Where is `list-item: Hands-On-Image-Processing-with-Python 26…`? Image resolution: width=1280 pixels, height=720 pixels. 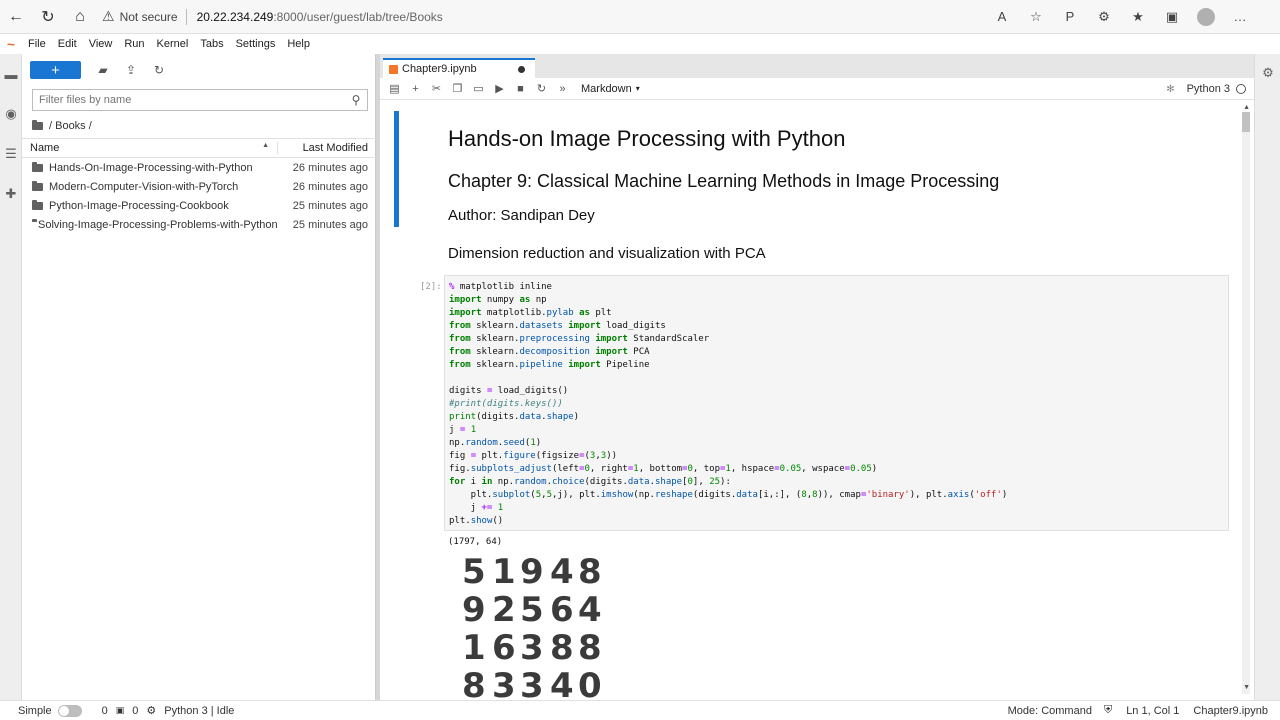
list-item: Hands-On-Image-Processing-with-Python 26… is located at coordinates (199, 167).